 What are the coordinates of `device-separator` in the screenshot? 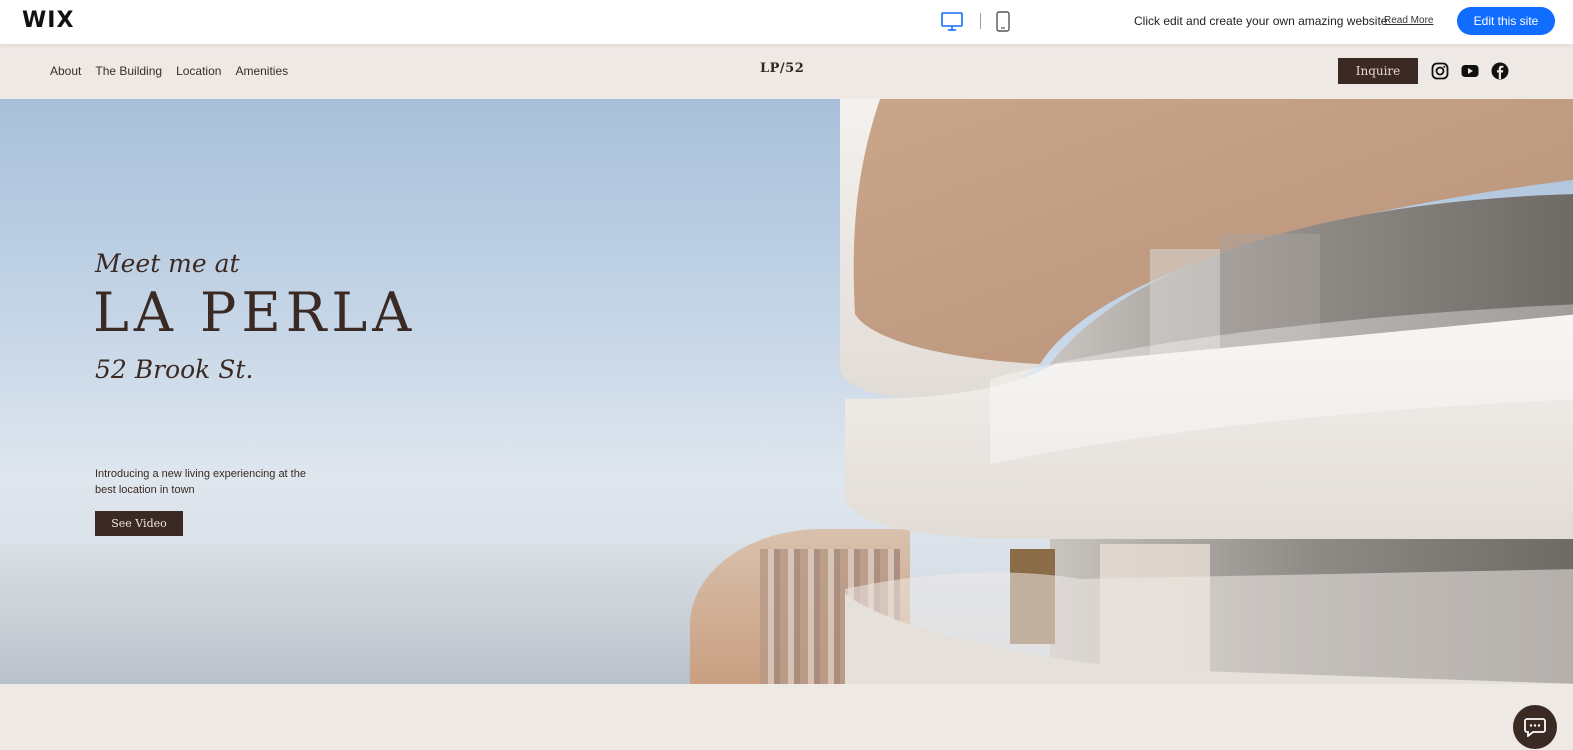 It's located at (980, 21).